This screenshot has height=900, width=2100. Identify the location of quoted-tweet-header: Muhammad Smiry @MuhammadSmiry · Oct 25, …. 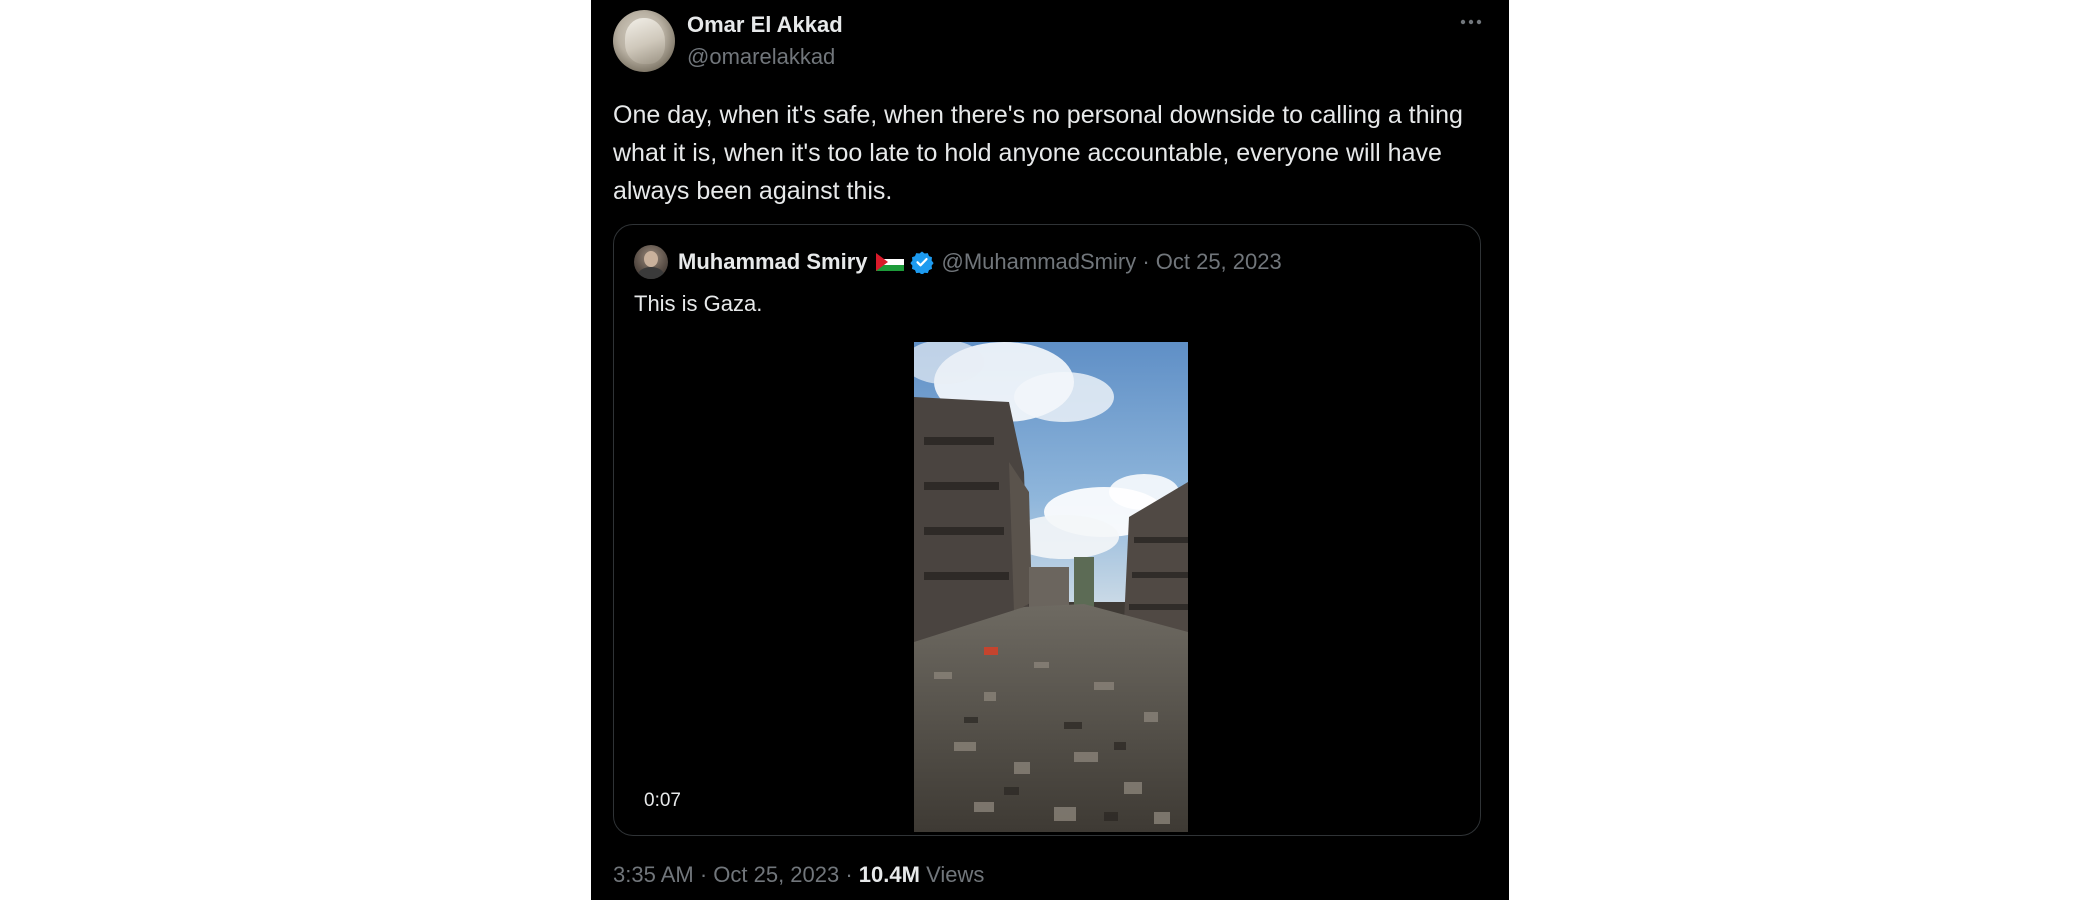
(980, 262).